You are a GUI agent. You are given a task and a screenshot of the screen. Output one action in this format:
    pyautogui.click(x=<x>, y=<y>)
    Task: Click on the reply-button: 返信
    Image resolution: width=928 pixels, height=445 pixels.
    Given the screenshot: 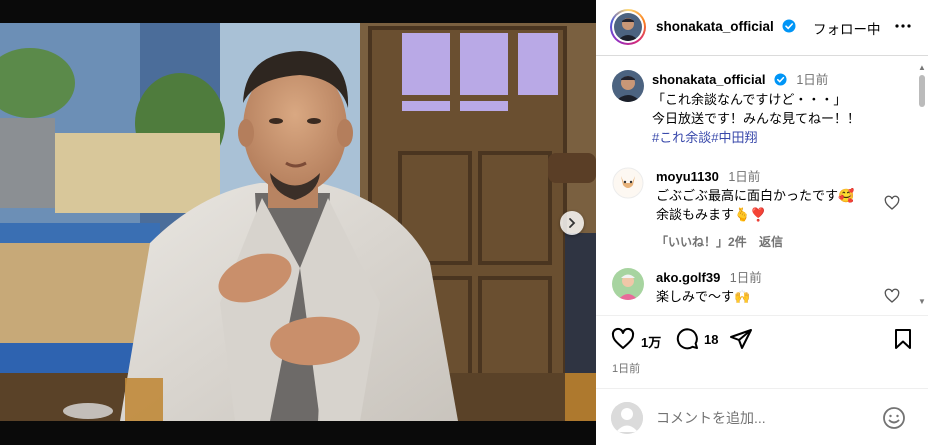 What is the action you would take?
    pyautogui.click(x=771, y=242)
    